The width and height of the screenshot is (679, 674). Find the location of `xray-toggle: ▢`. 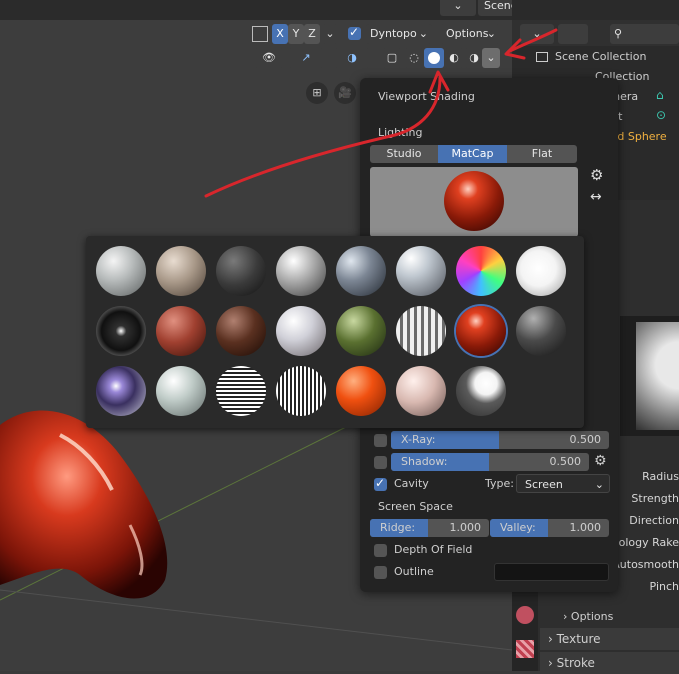

xray-toggle: ▢ is located at coordinates (392, 58).